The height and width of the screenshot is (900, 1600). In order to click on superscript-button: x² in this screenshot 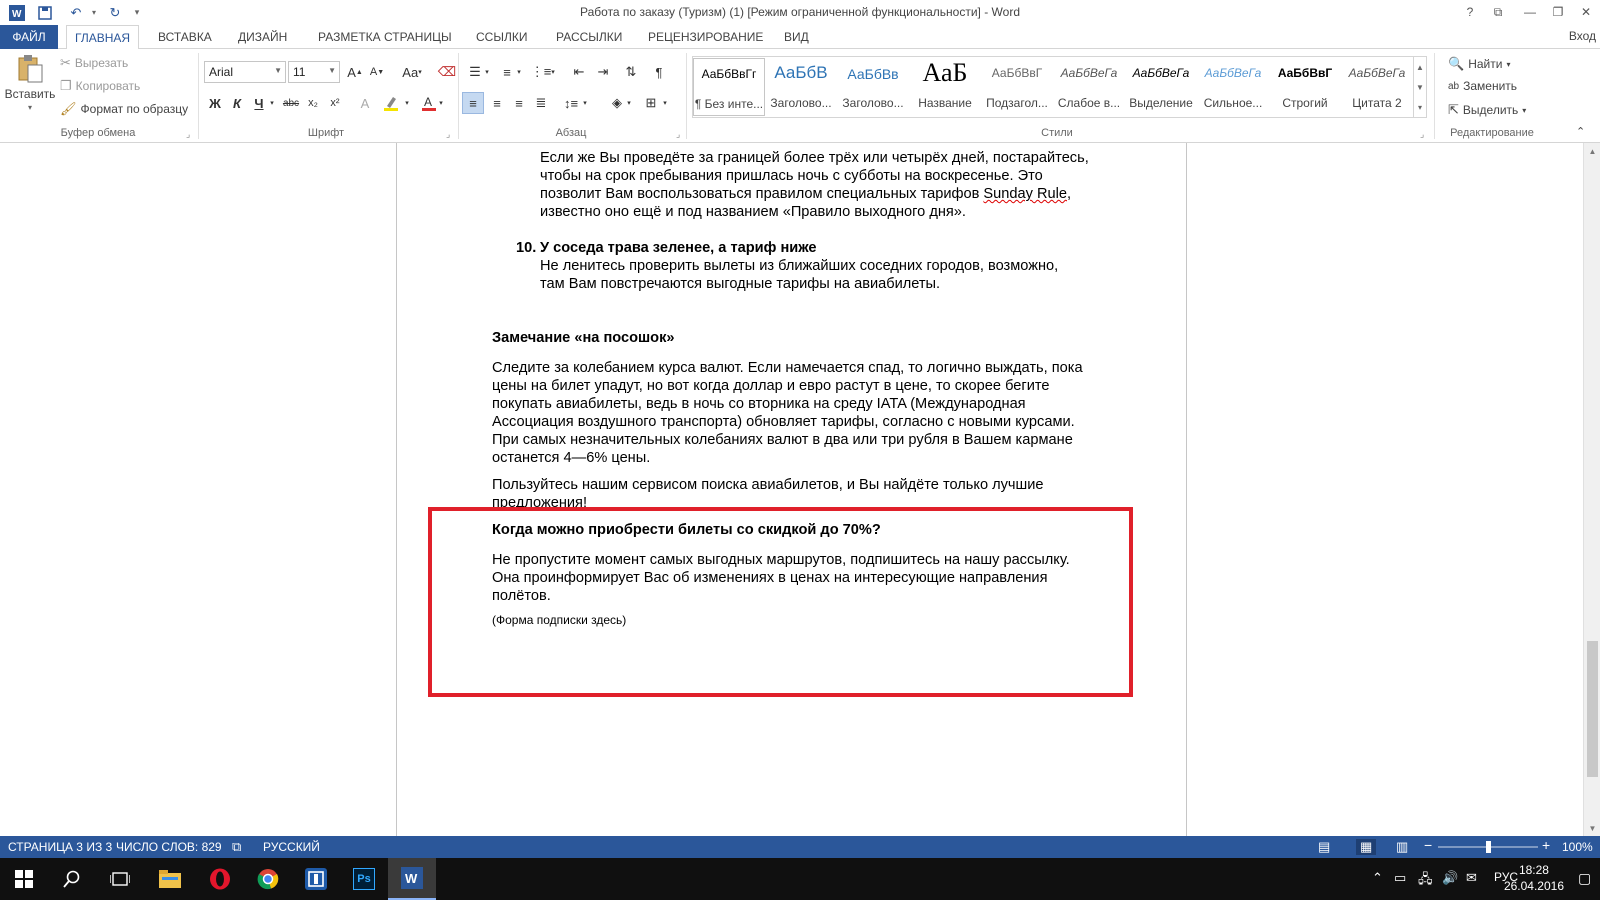, I will do `click(335, 103)`.